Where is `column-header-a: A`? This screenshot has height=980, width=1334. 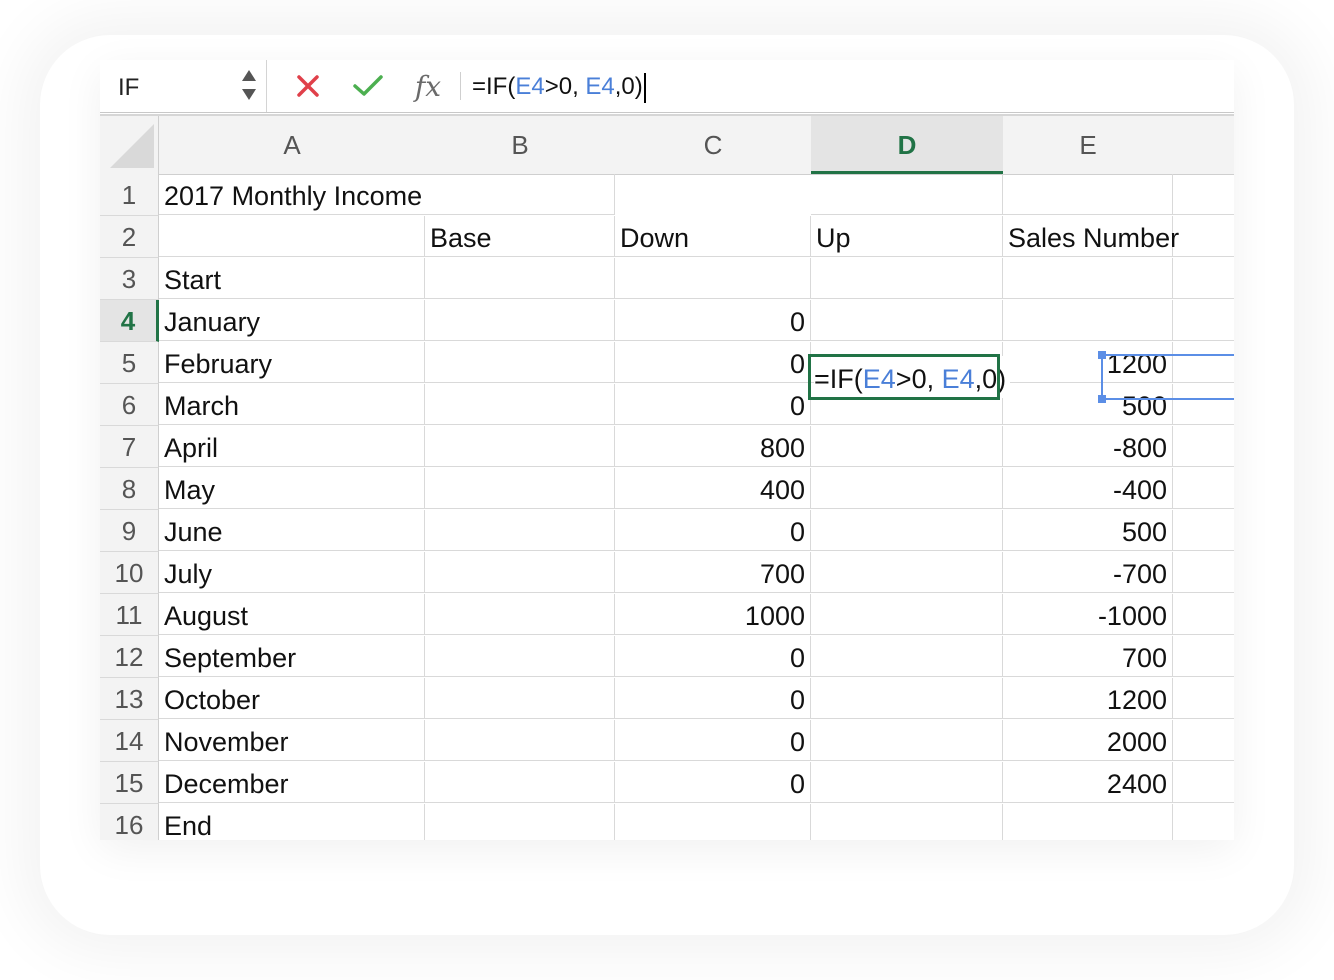 column-header-a: A is located at coordinates (292, 145).